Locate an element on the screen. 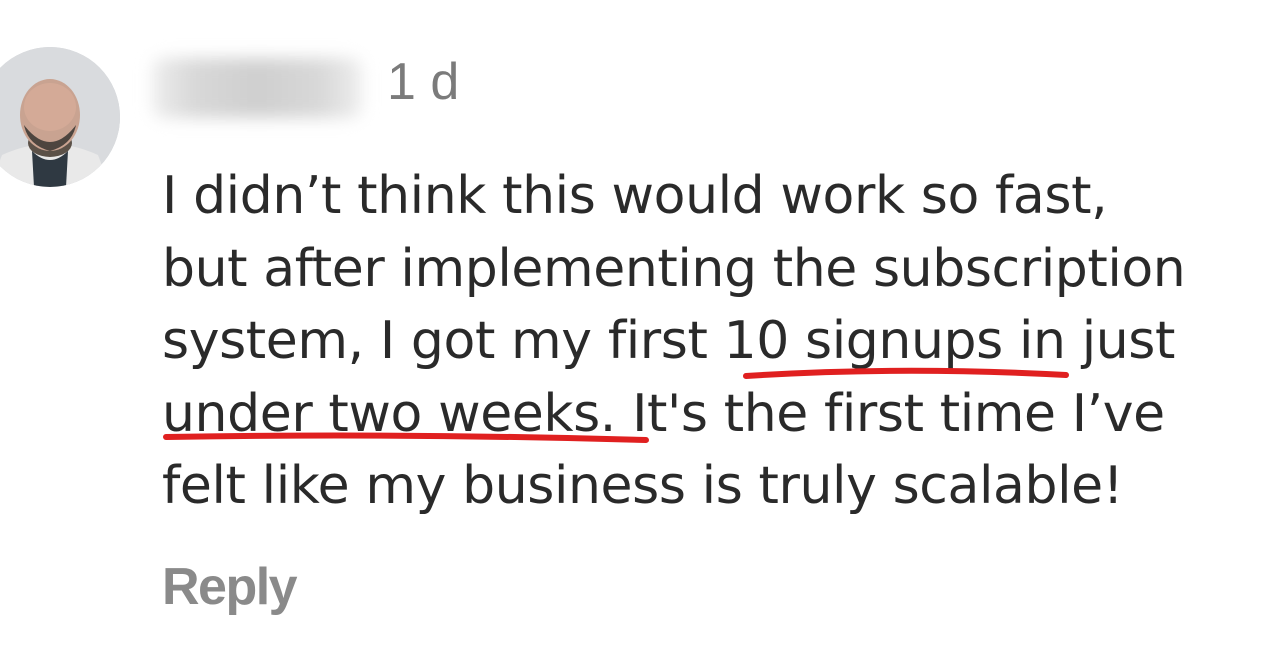  comment-line-5: felt like my business is truly scalable! is located at coordinates (712, 486).